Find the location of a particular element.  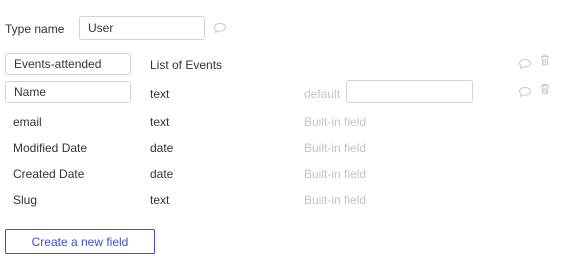

type-name-input: User is located at coordinates (142, 28).